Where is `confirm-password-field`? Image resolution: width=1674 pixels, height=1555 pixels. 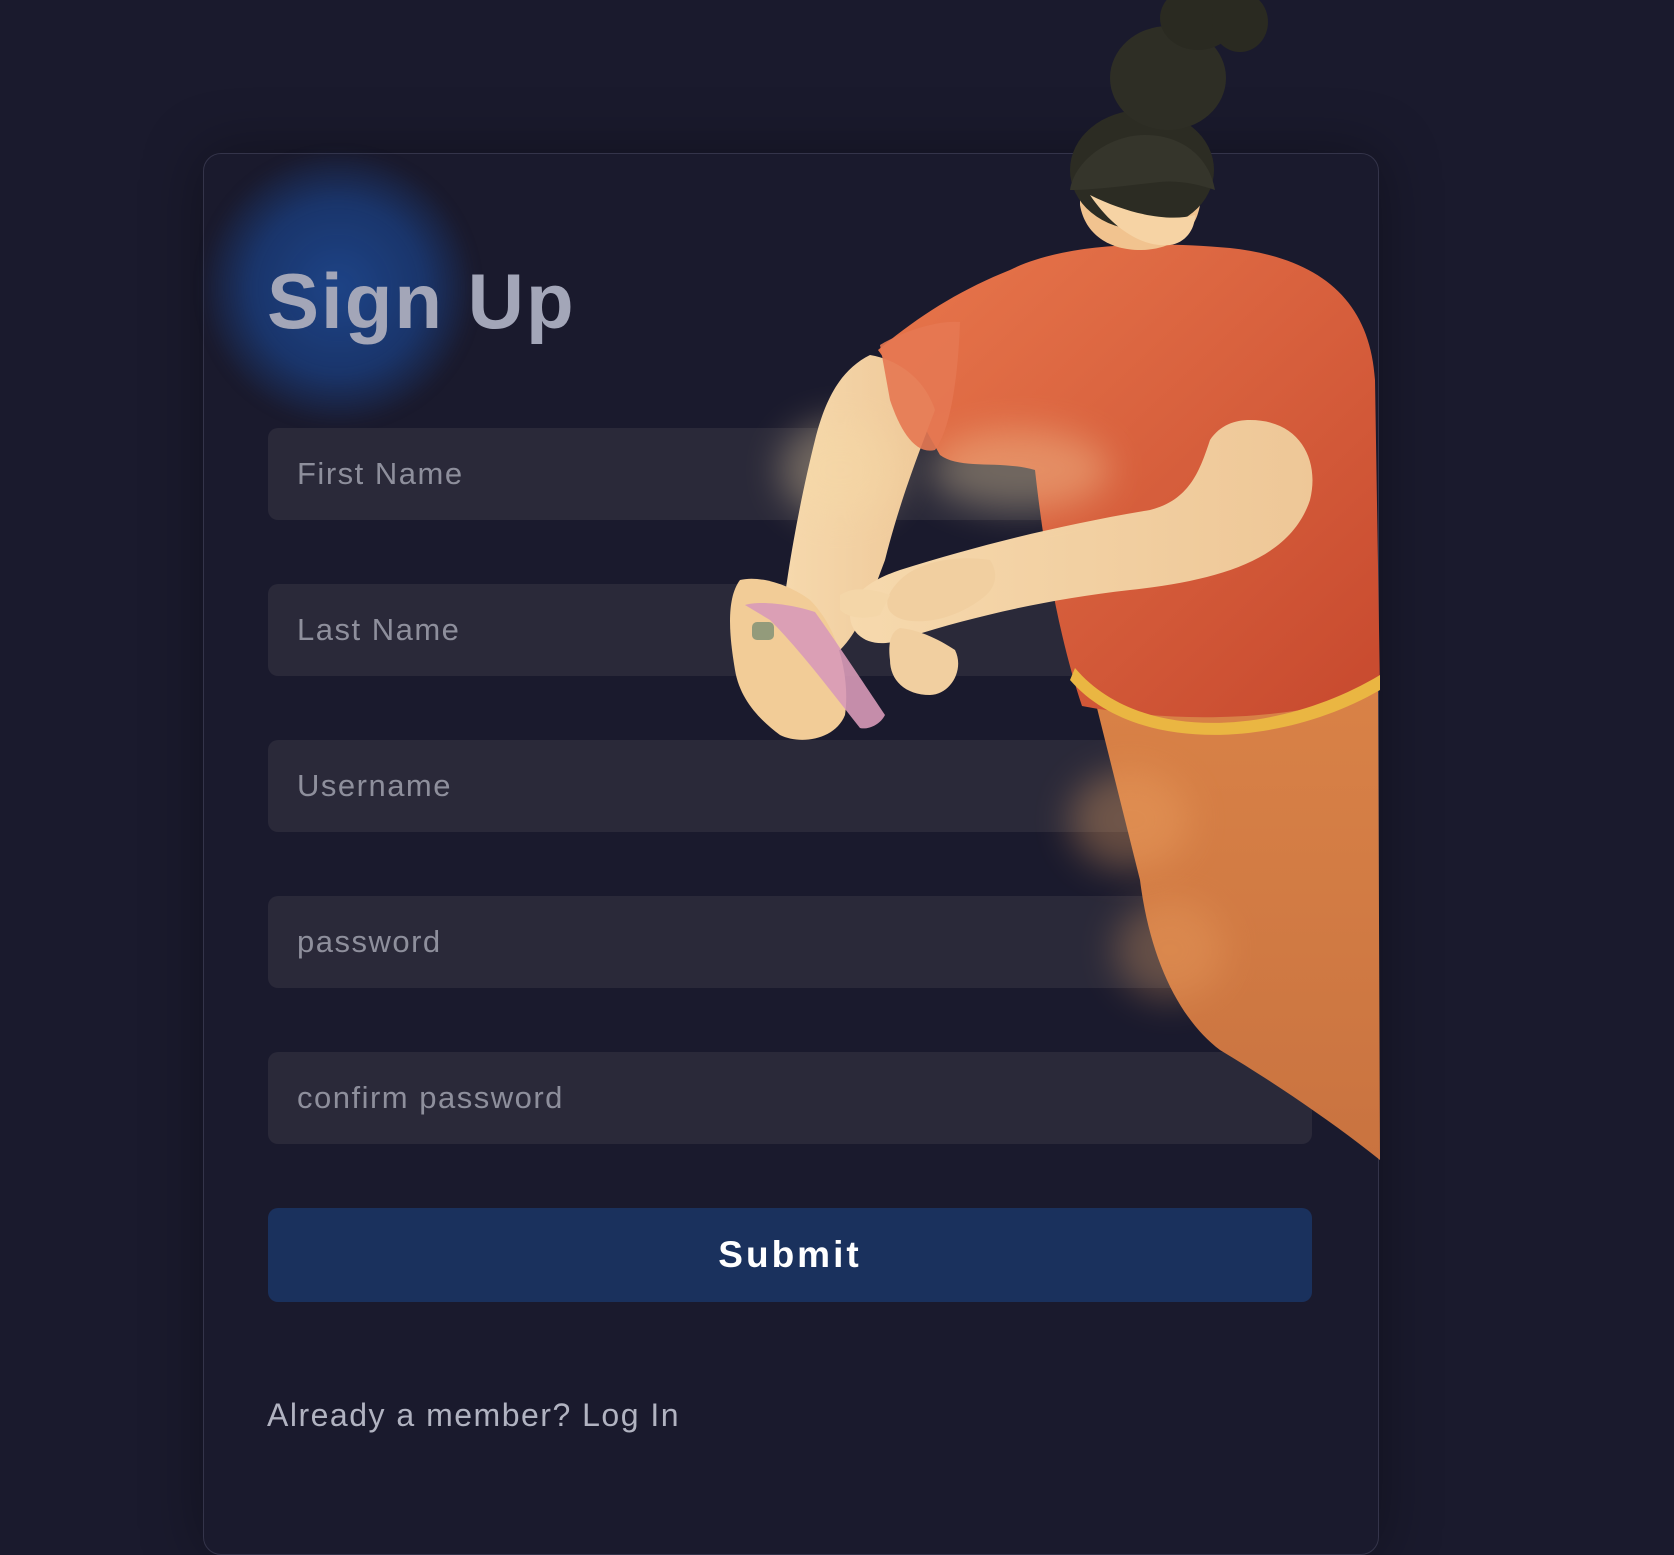 confirm-password-field is located at coordinates (790, 1098).